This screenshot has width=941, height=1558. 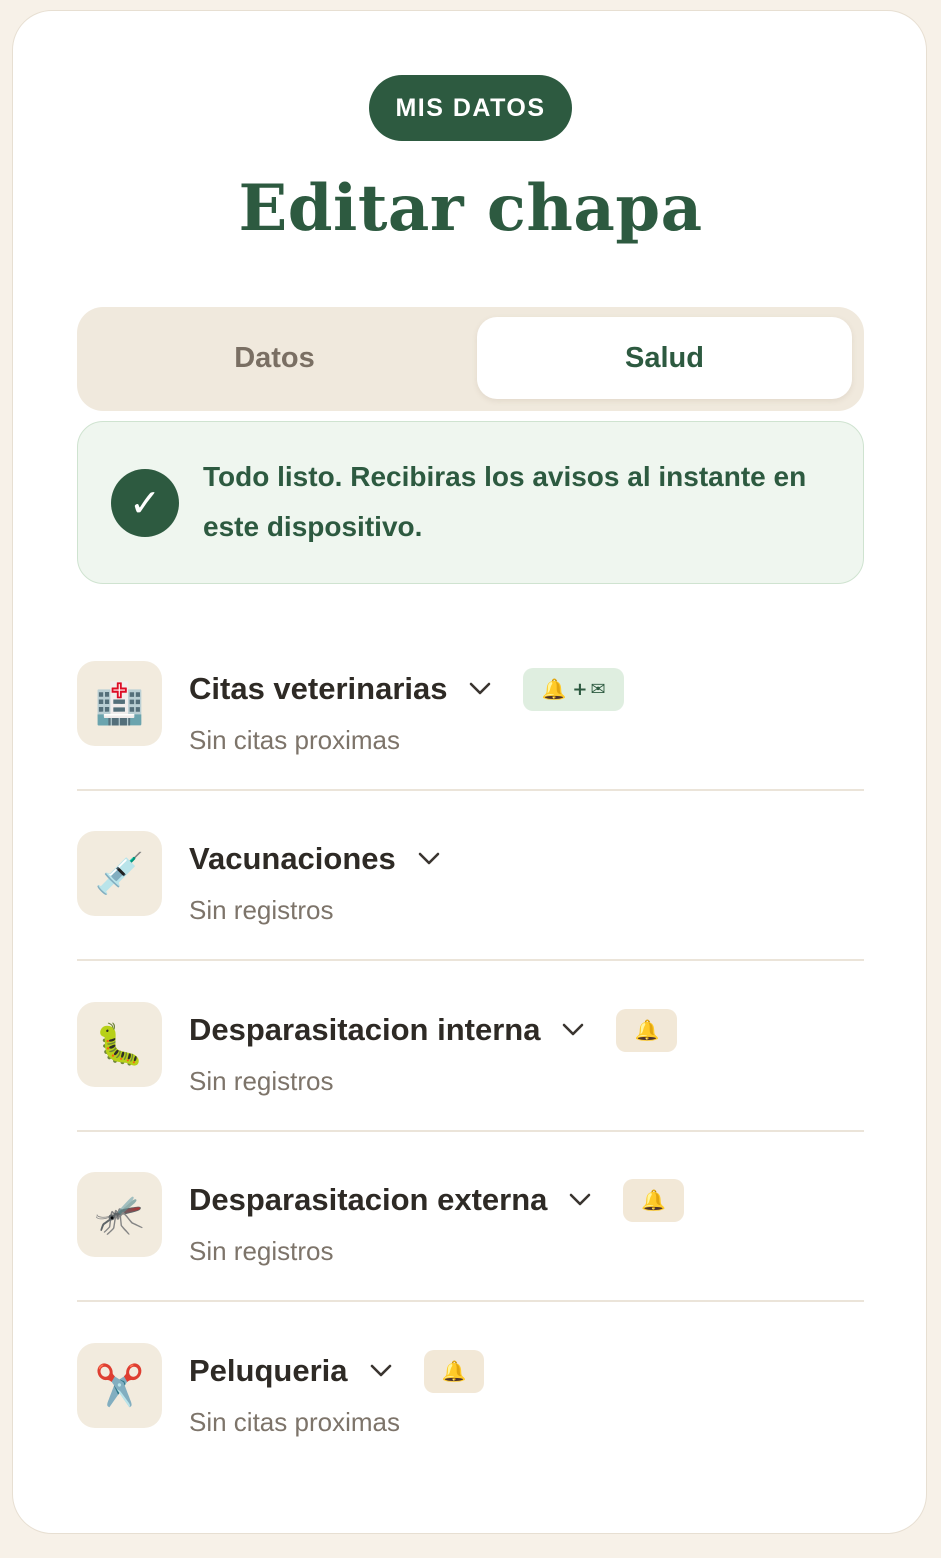 I want to click on check-icon: ✓, so click(x=145, y=503).